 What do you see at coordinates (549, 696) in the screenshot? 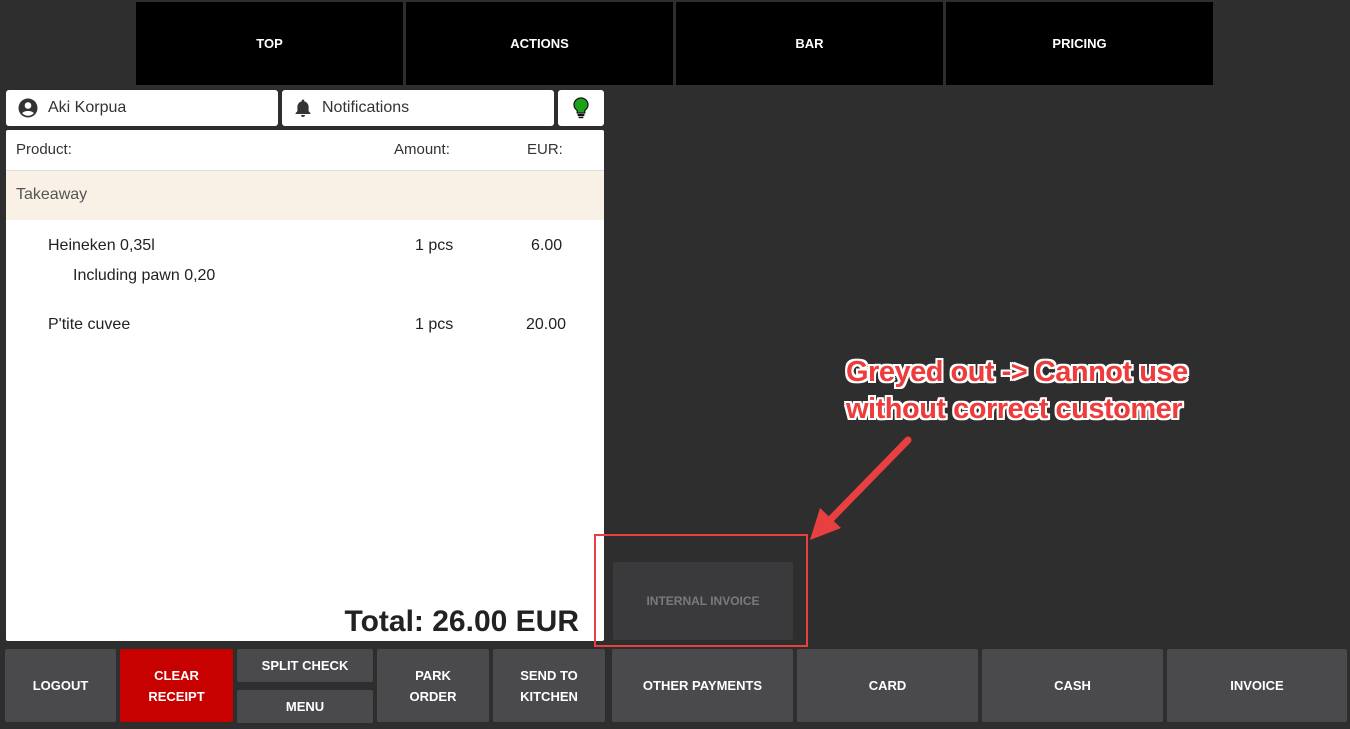
I see `send-to-kitchen-label-2: KITCHEN` at bounding box center [549, 696].